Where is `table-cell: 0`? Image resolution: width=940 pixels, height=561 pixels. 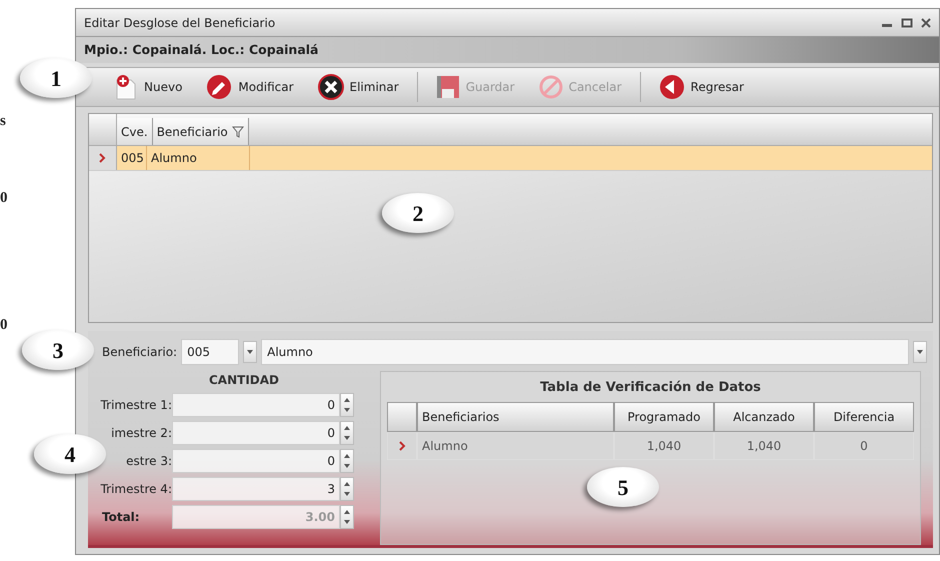 table-cell: 0 is located at coordinates (864, 446).